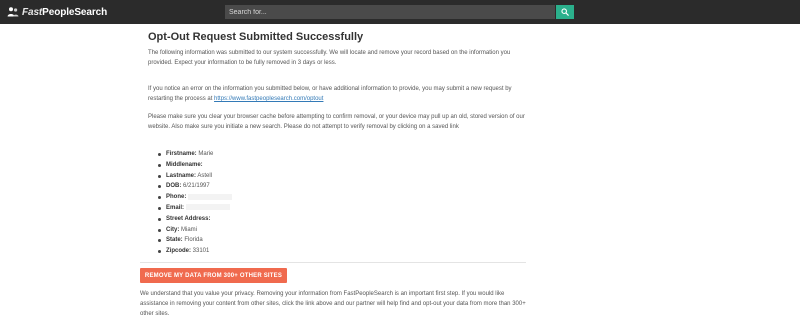 The width and height of the screenshot is (800, 333). I want to click on field-label: Lastname:, so click(181, 175).